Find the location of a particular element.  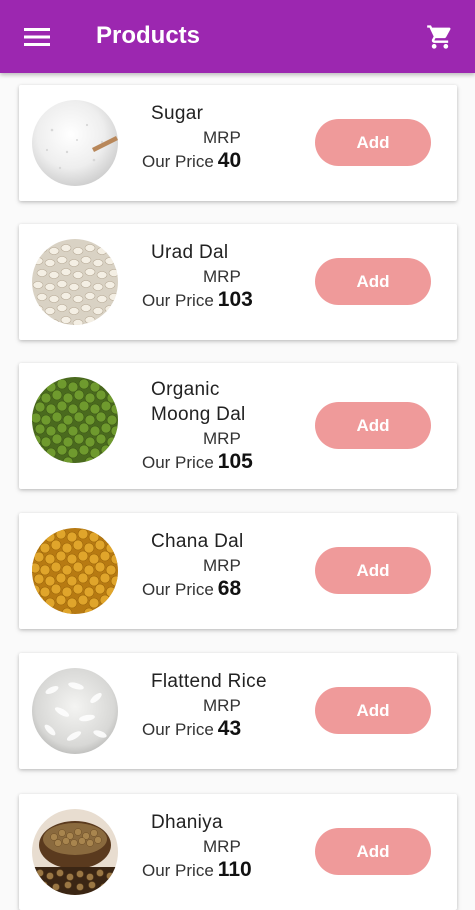

product-card: Sugar MRP Our Price 40 Add is located at coordinates (238, 143).